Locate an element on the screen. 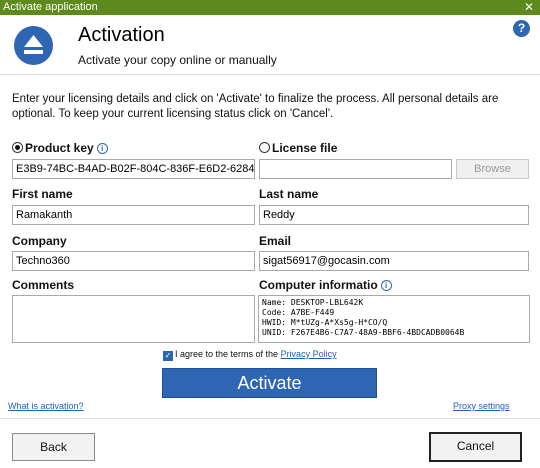  product-key-input: E3B9-74BC-B4AD-B02F-804C-836F-E6D2-6284 is located at coordinates (133, 169).